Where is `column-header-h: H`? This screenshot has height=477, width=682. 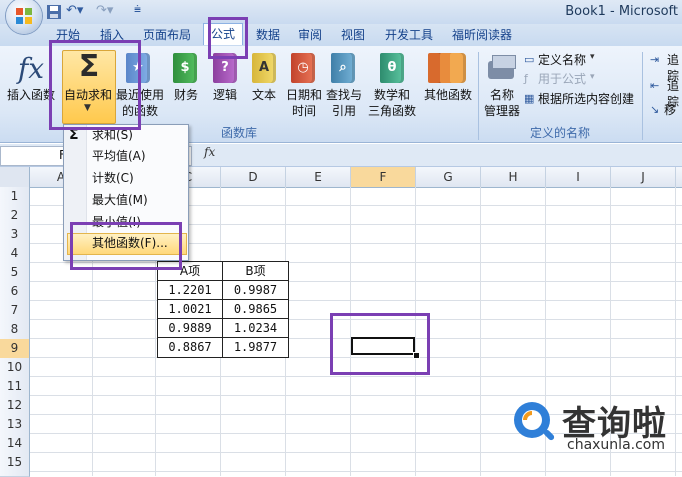 column-header-h: H is located at coordinates (513, 177).